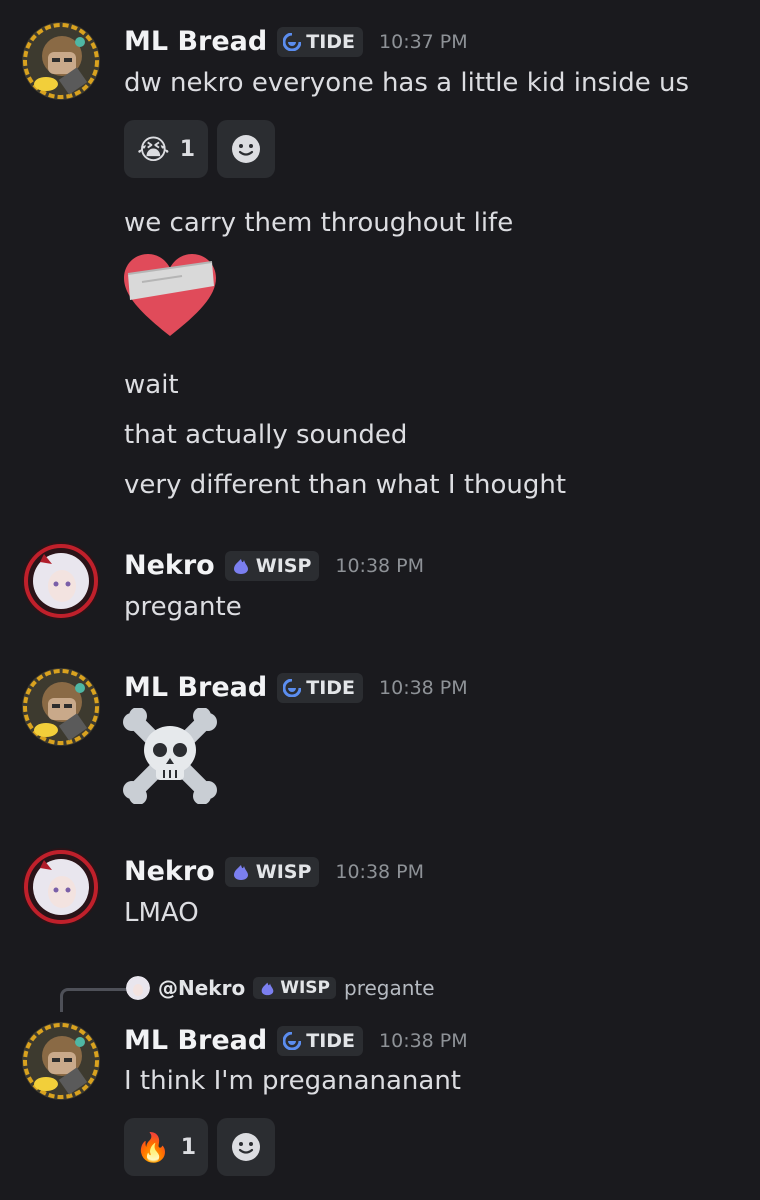 The height and width of the screenshot is (1200, 760). Describe the element at coordinates (153, 1147) in the screenshot. I see `fire-emoji-icon: 🔥` at that location.